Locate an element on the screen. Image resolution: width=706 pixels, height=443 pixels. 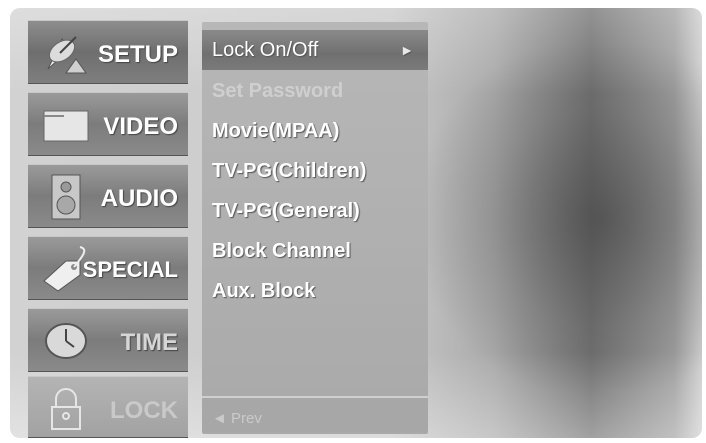
menu-item-block-channel: Block Channel is located at coordinates (315, 251).